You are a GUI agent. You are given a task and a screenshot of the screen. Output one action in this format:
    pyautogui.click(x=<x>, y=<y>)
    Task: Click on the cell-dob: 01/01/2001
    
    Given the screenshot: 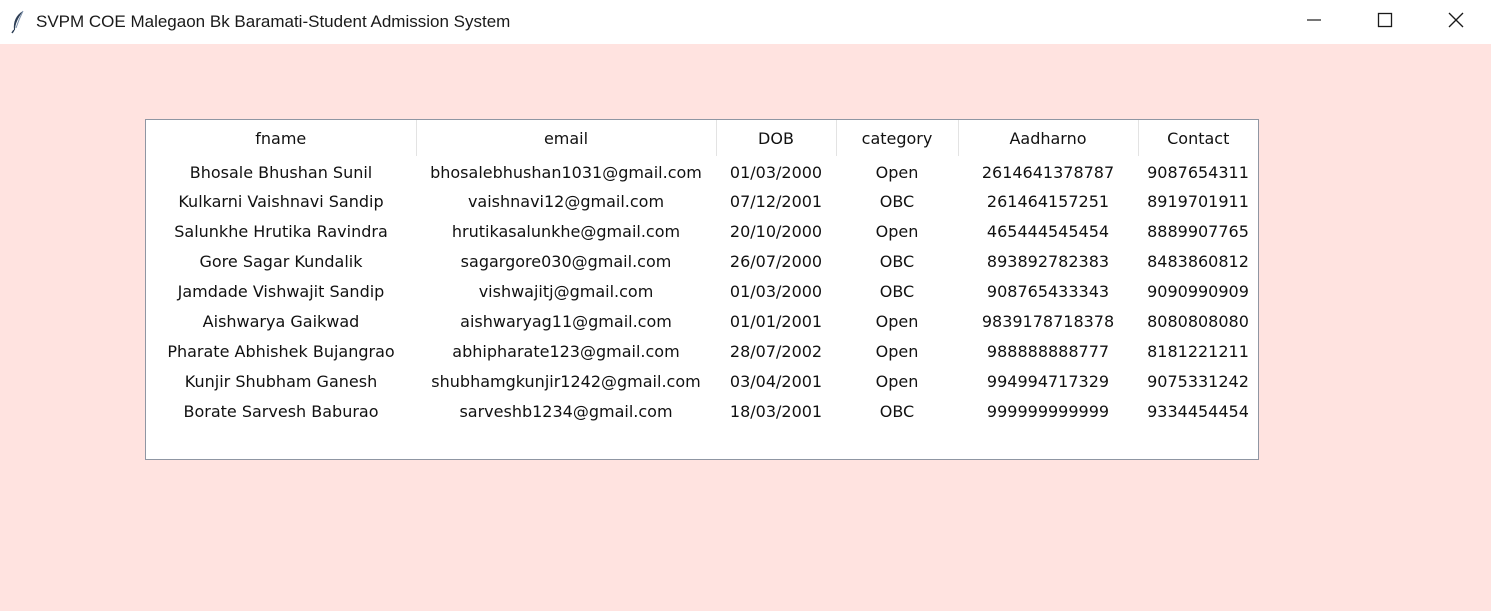 What is the action you would take?
    pyautogui.click(x=776, y=321)
    